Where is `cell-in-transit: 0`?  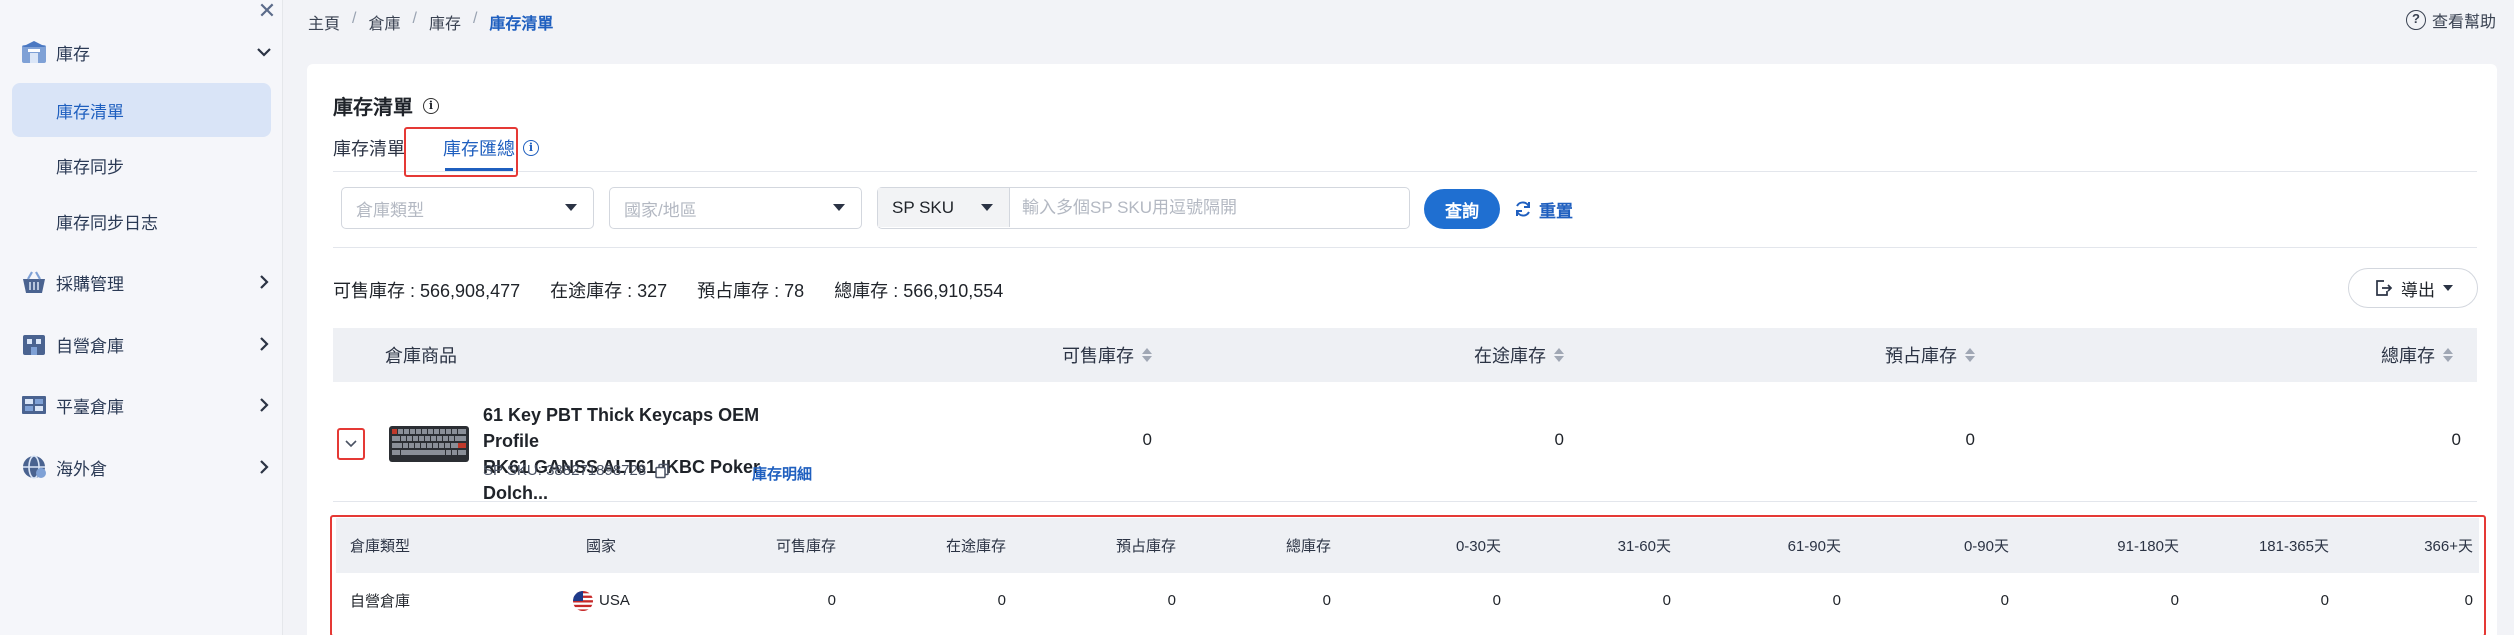 cell-in-transit: 0 is located at coordinates (1559, 439).